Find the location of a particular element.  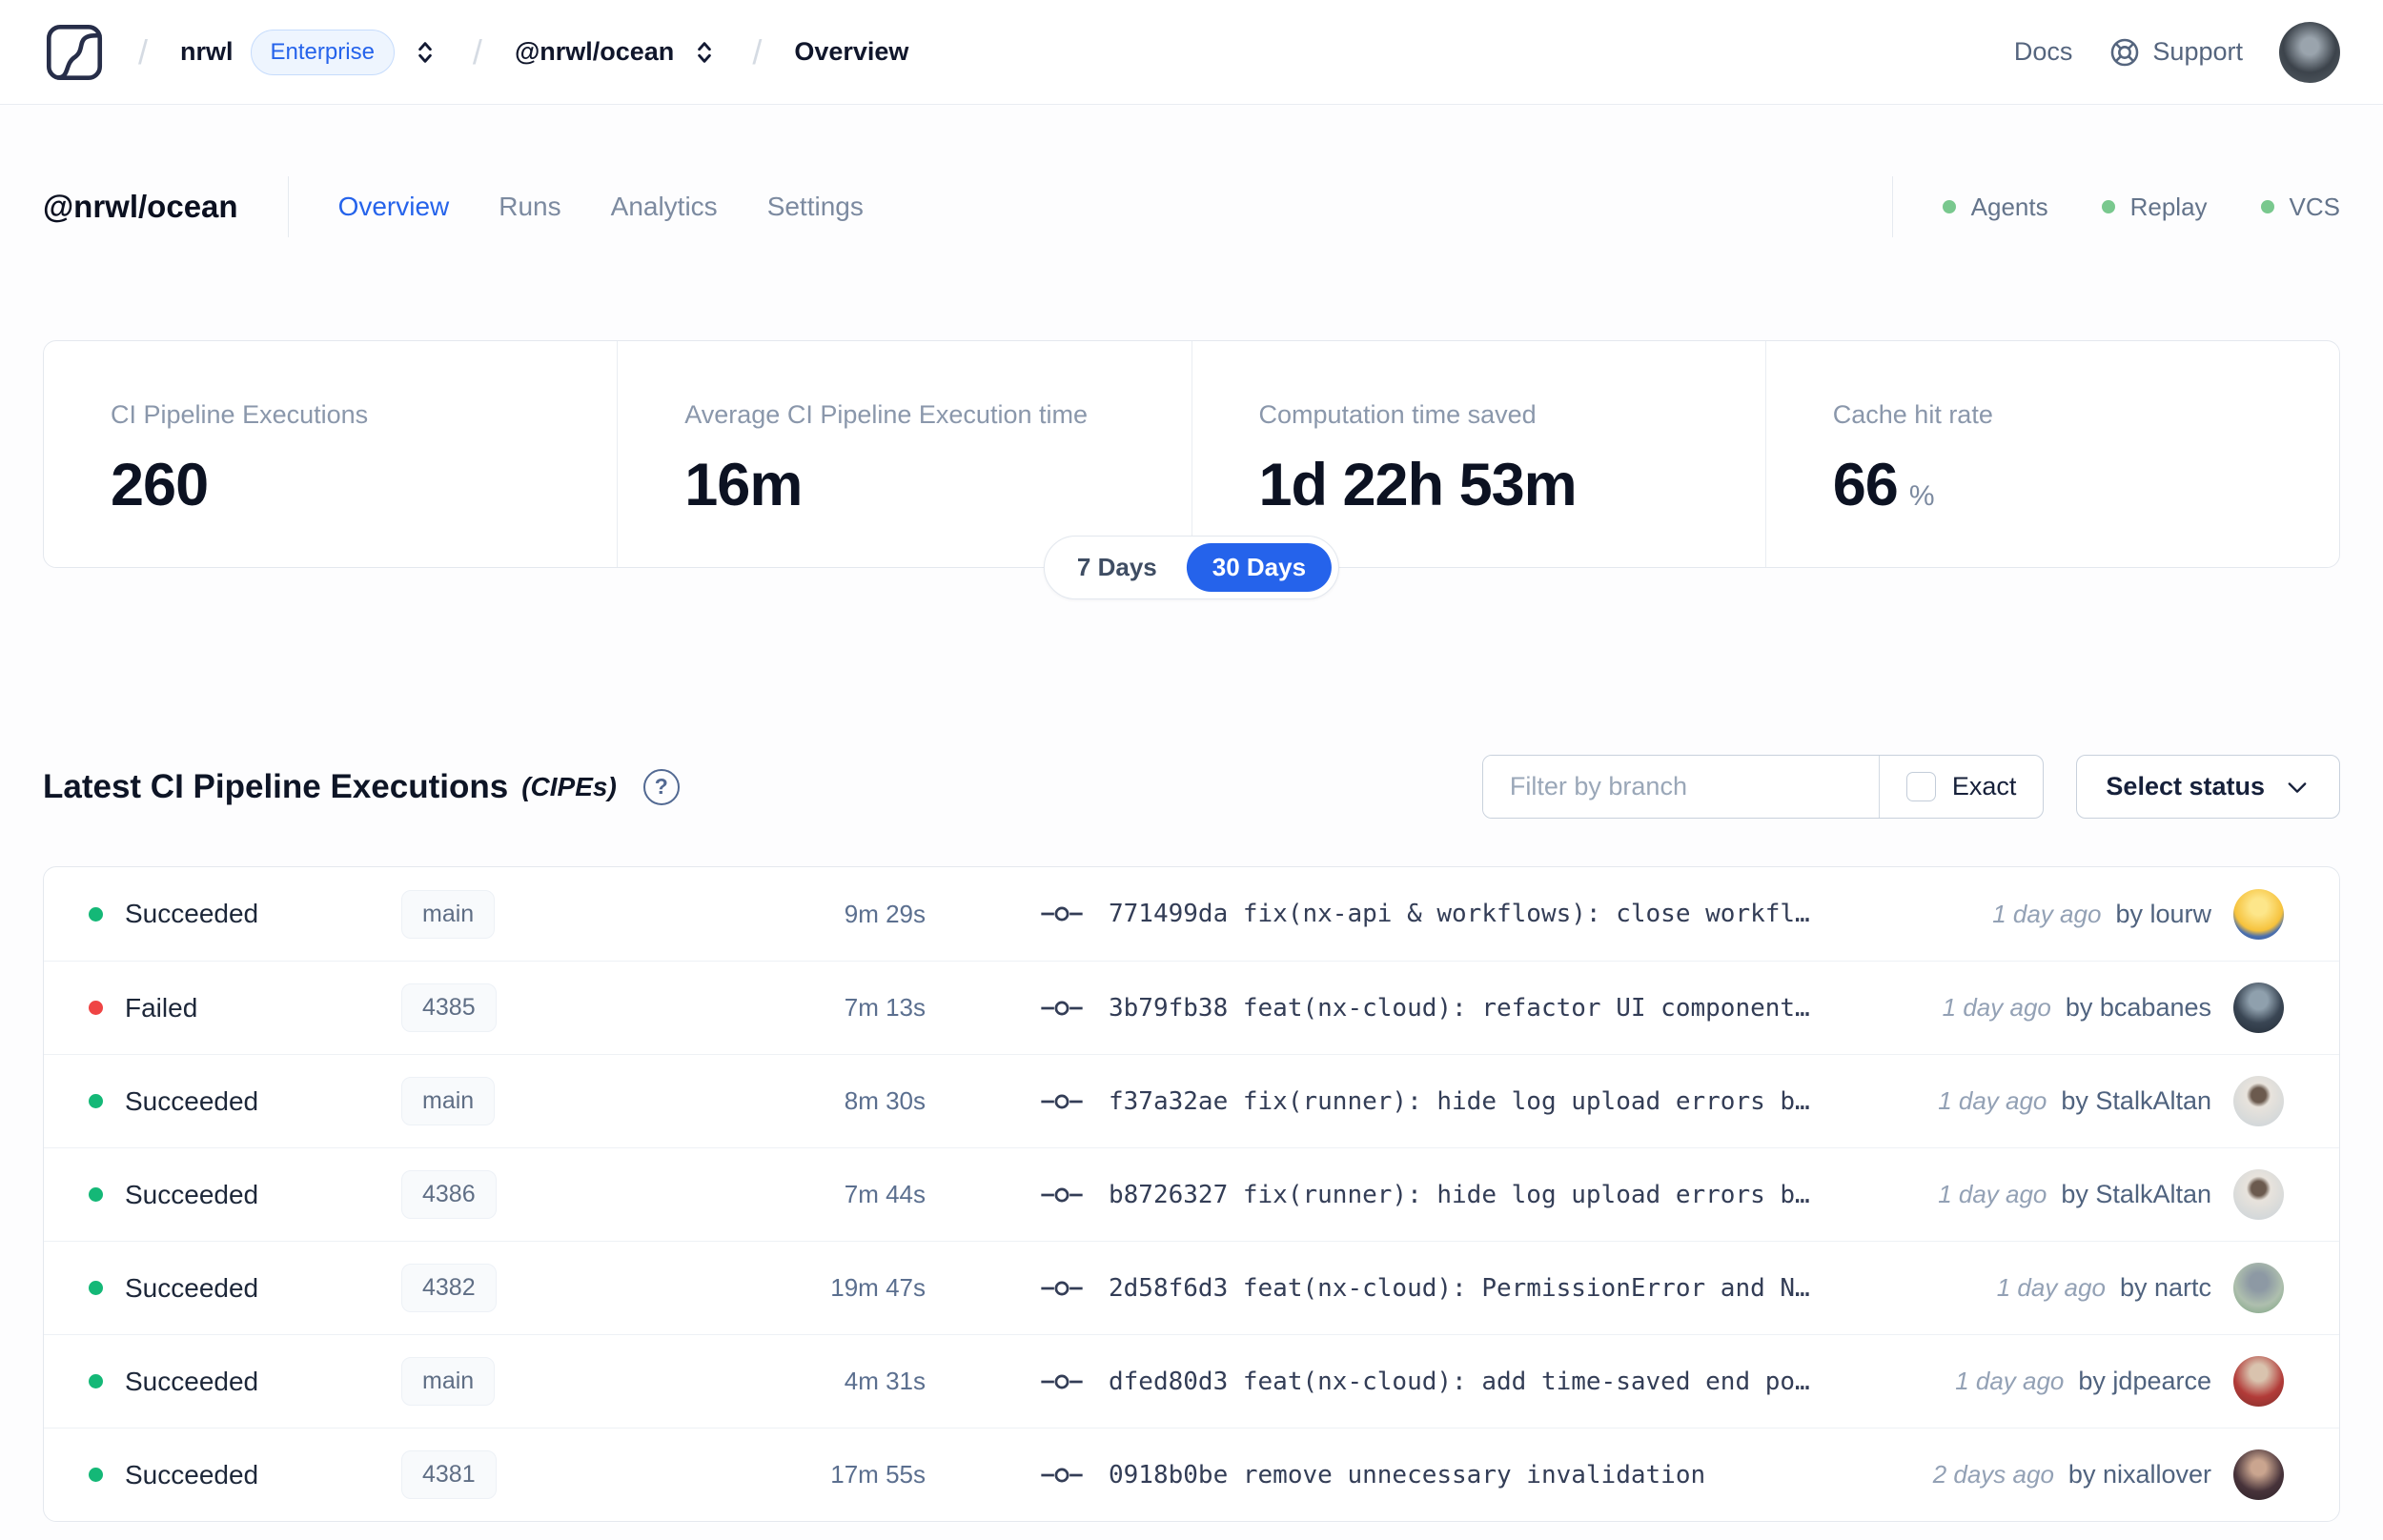

stat-computation-time-saved: Computation time saved 1d 22h 53m is located at coordinates (1478, 454).